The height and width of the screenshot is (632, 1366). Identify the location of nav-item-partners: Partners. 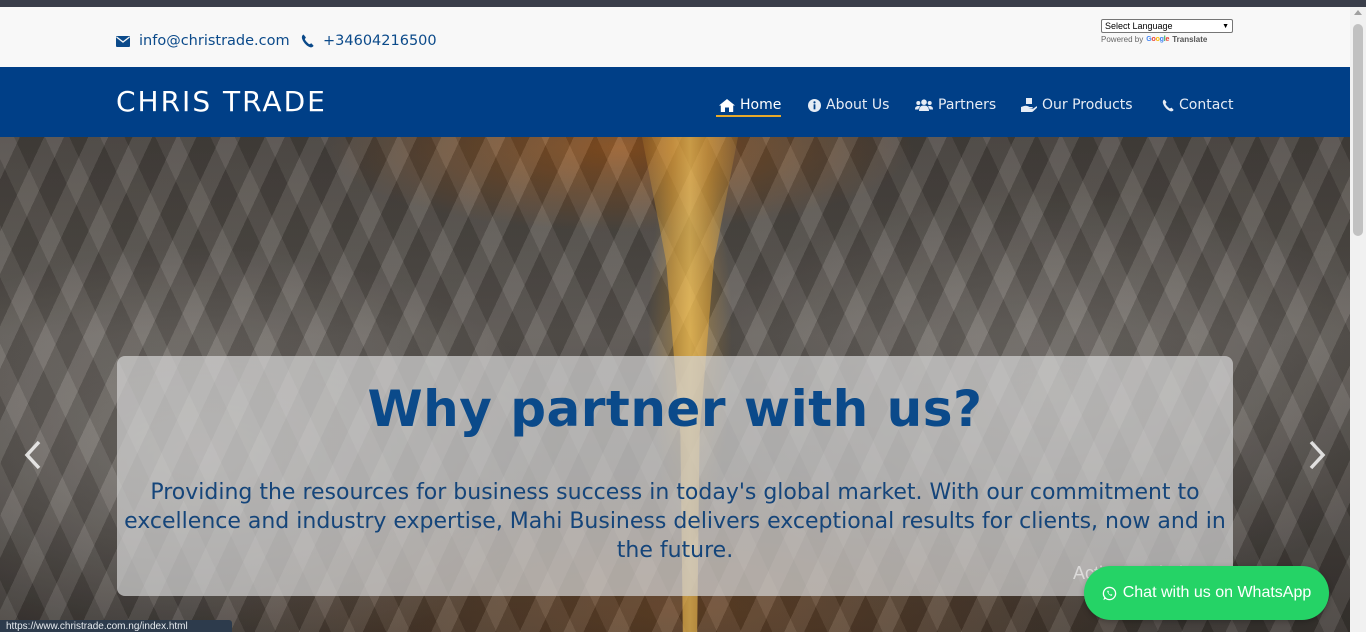
(955, 105).